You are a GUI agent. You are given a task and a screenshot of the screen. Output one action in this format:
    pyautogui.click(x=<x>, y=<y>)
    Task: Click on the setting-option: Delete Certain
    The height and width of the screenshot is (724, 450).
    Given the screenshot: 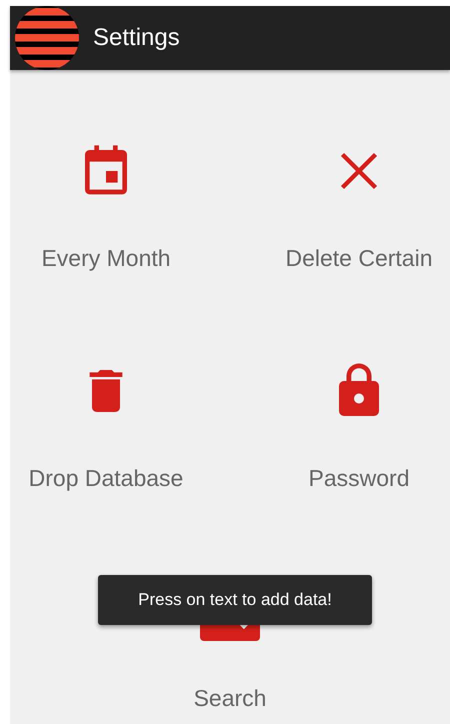 What is the action you would take?
    pyautogui.click(x=359, y=258)
    